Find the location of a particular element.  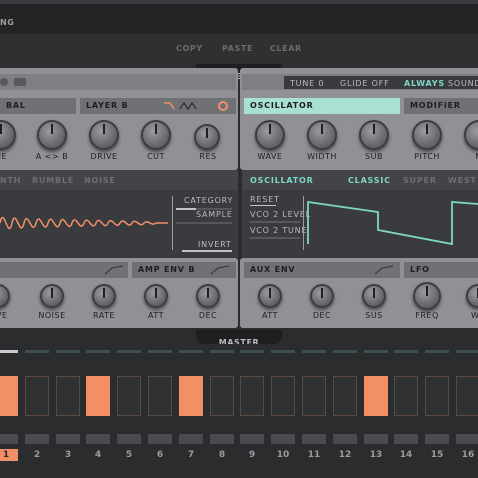

step-number: 16 is located at coordinates (467, 455).